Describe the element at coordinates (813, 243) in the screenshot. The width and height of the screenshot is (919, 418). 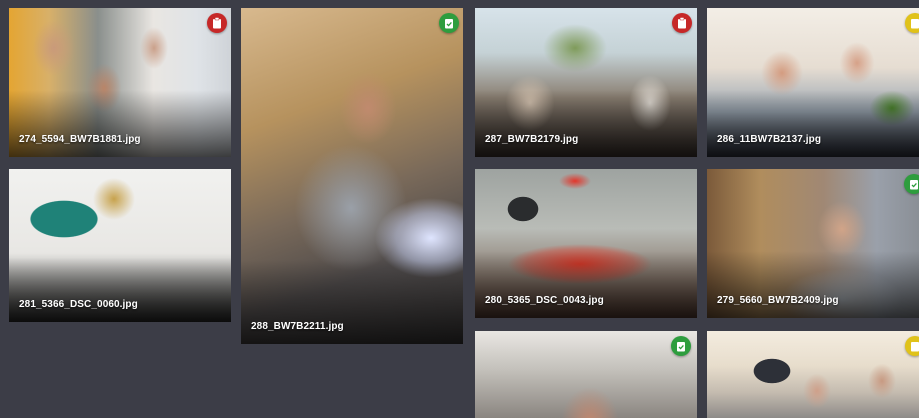
I see `photo-tile-279: 279_5660_BW7B2409.jpg` at that location.